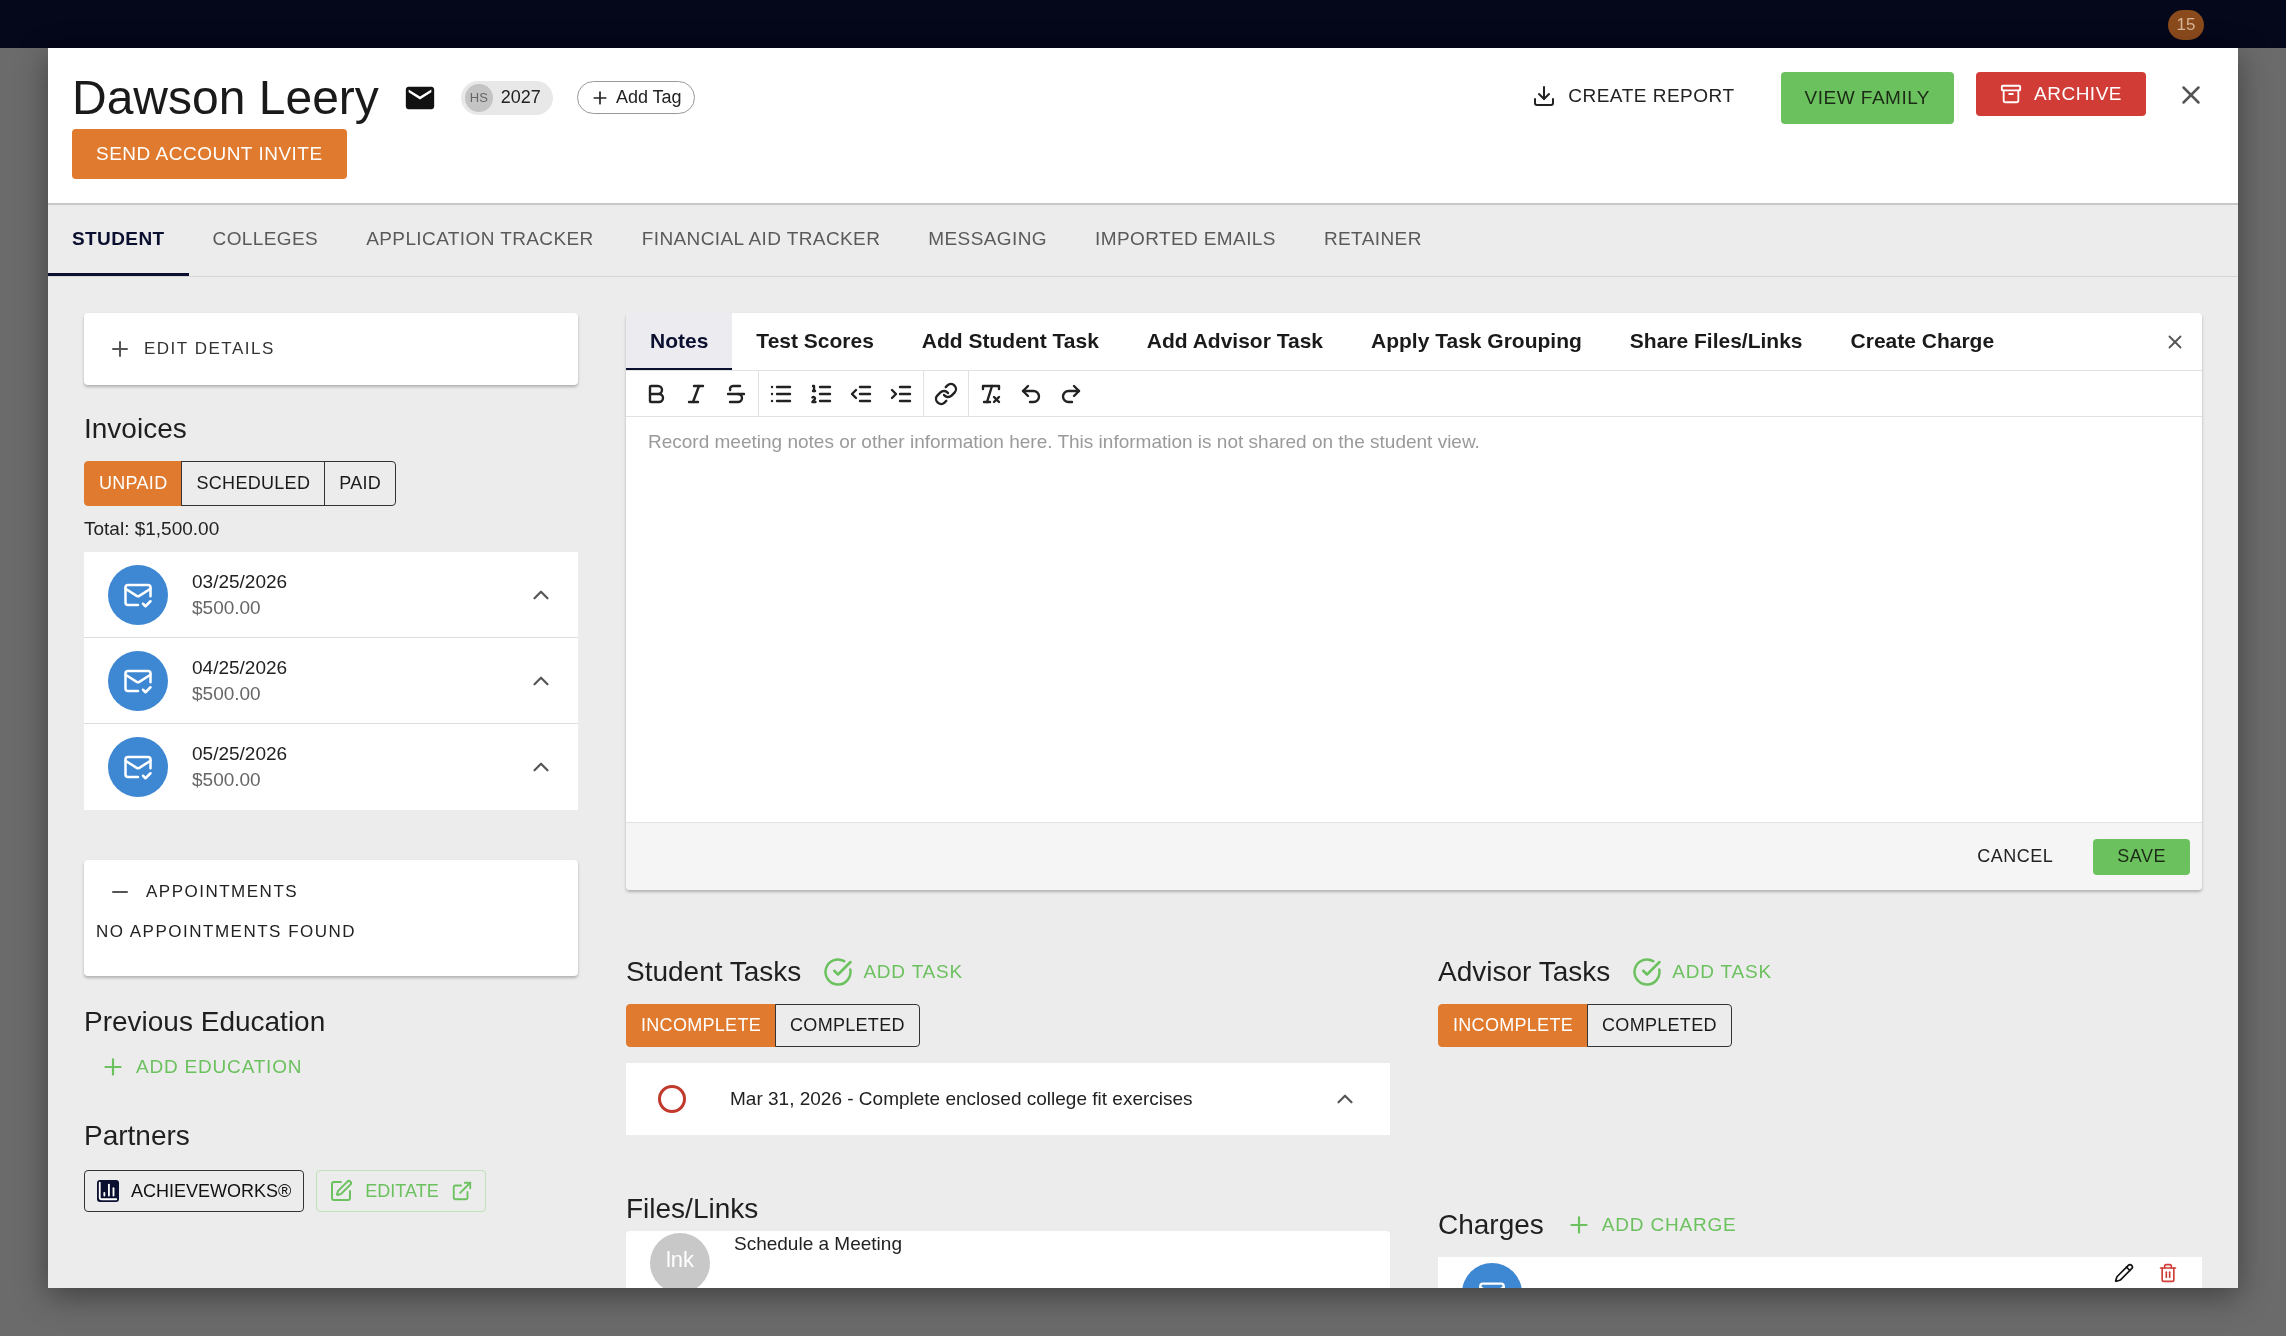  What do you see at coordinates (1867, 98) in the screenshot?
I see `view-family-button: VIEW FAMILY` at bounding box center [1867, 98].